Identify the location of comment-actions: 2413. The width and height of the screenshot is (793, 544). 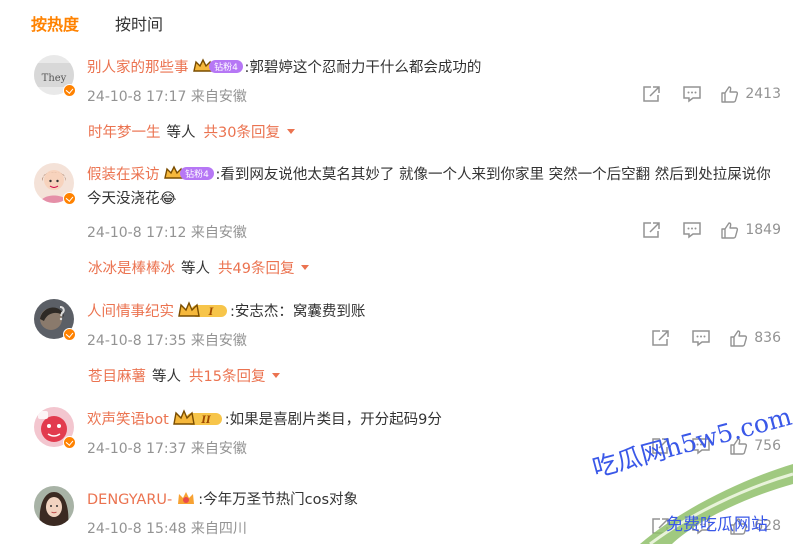
(711, 94).